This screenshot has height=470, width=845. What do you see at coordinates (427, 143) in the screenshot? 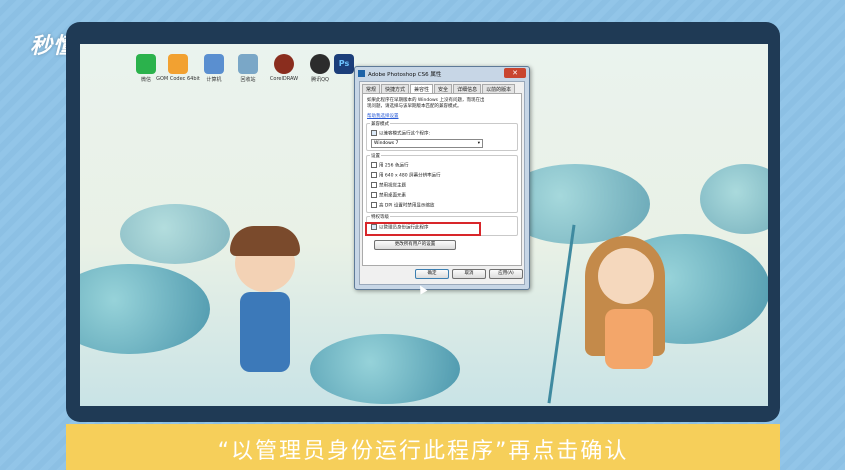
I see `os-select: Windows 7 ▾` at bounding box center [427, 143].